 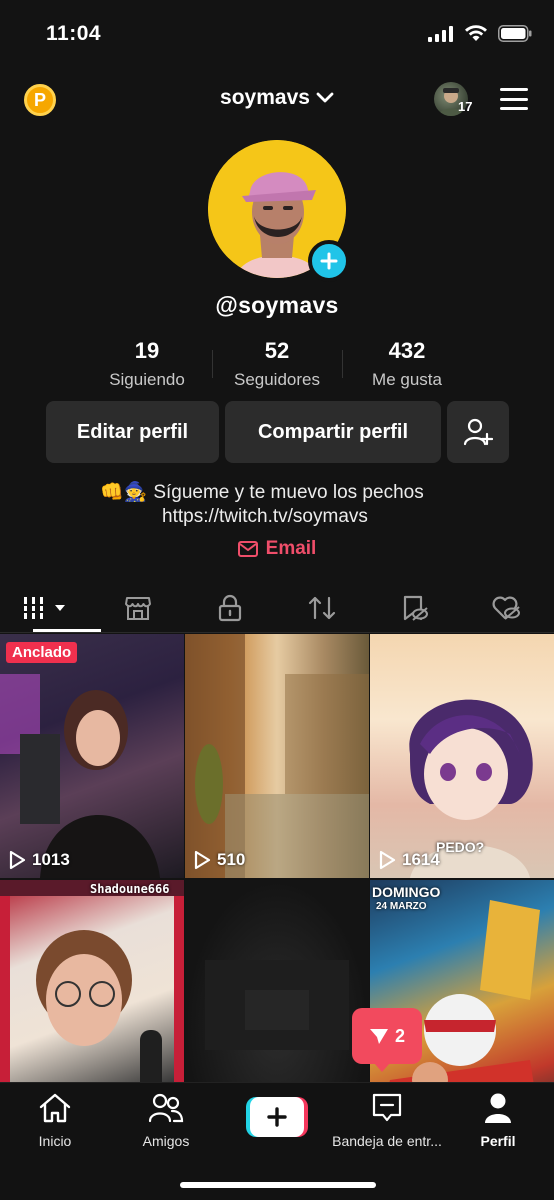 I want to click on profile-tabs, so click(x=277, y=608).